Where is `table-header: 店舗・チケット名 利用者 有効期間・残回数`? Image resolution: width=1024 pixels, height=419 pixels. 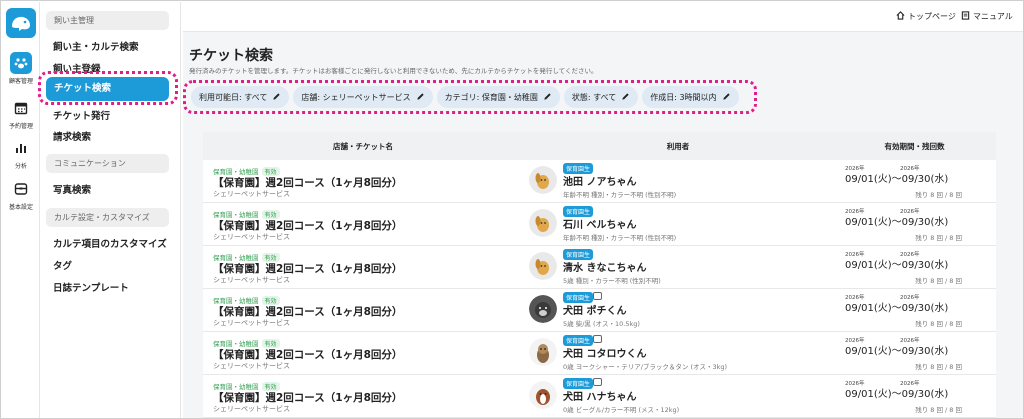
table-header: 店舗・チケット名 利用者 有効期間・残回数 is located at coordinates (599, 146).